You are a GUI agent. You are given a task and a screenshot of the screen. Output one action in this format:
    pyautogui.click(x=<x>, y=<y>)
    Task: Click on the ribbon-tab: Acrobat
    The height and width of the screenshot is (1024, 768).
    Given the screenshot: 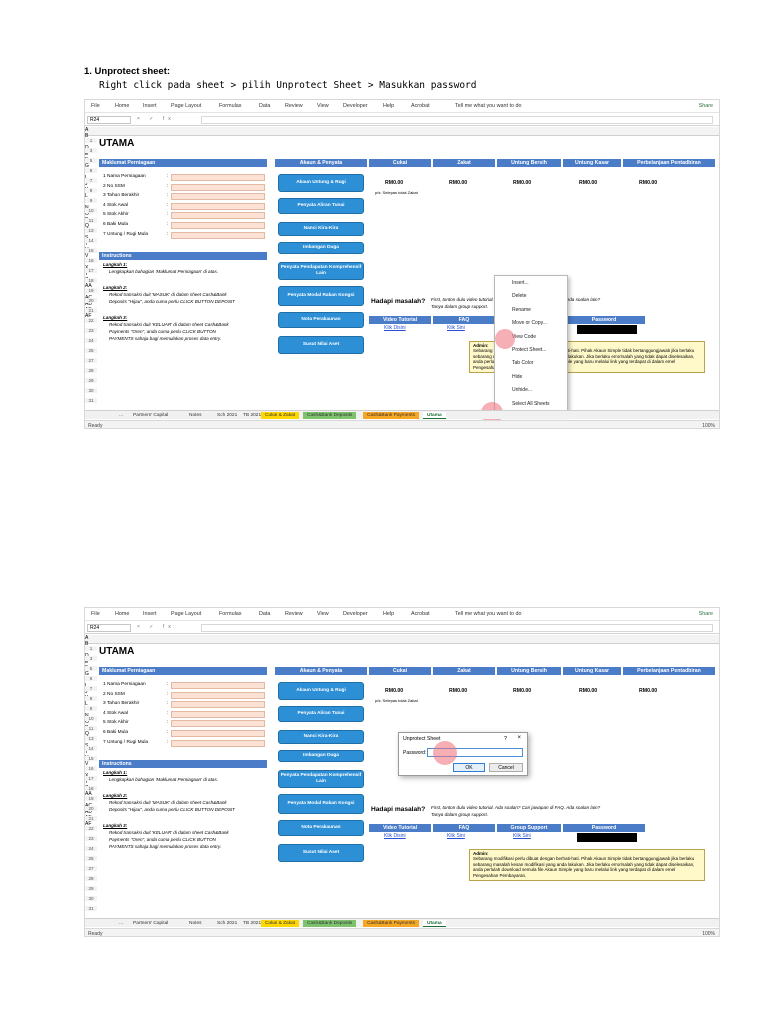 What is the action you would take?
    pyautogui.click(x=420, y=106)
    